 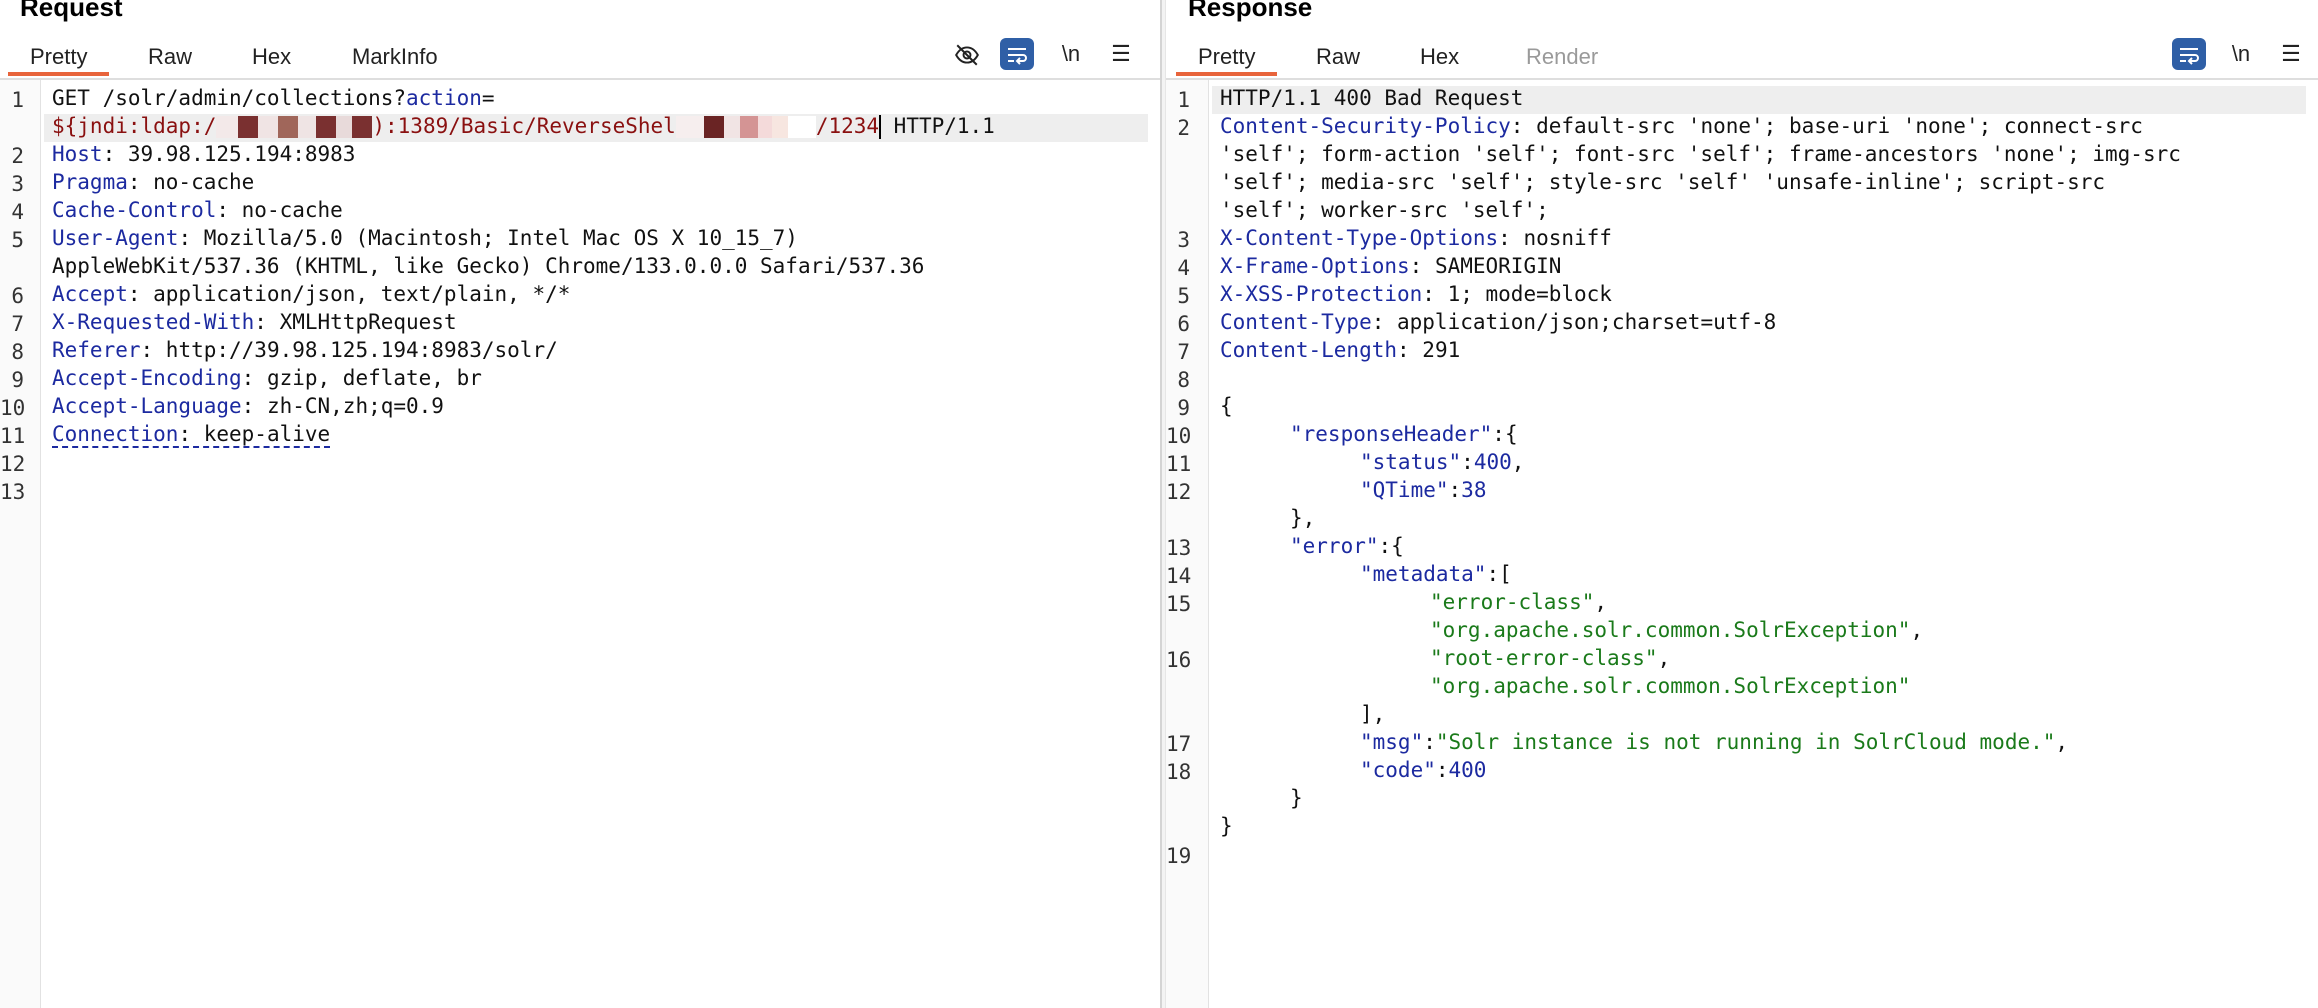 What do you see at coordinates (1227, 57) in the screenshot?
I see `response-tab-pretty: Pretty` at bounding box center [1227, 57].